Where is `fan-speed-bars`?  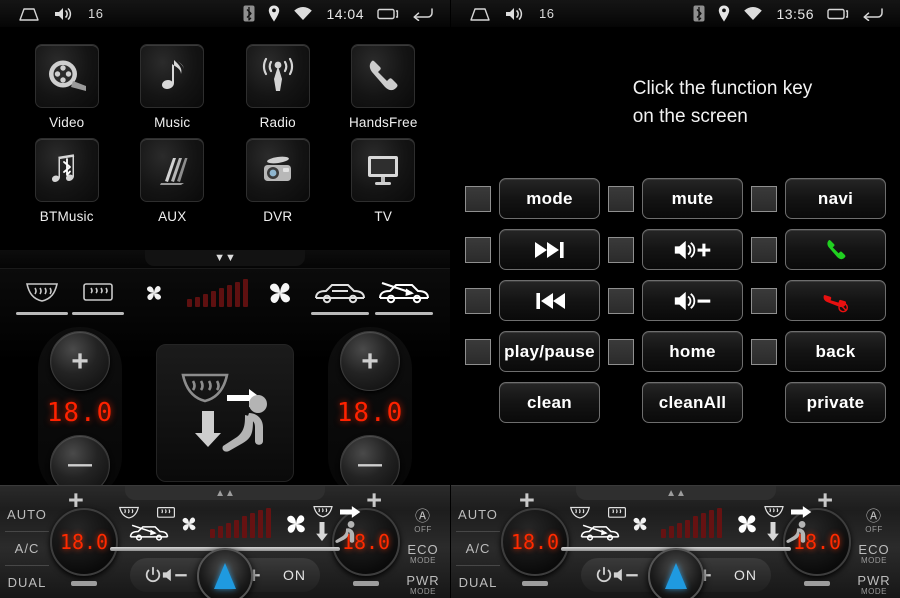 fan-speed-bars is located at coordinates (691, 523).